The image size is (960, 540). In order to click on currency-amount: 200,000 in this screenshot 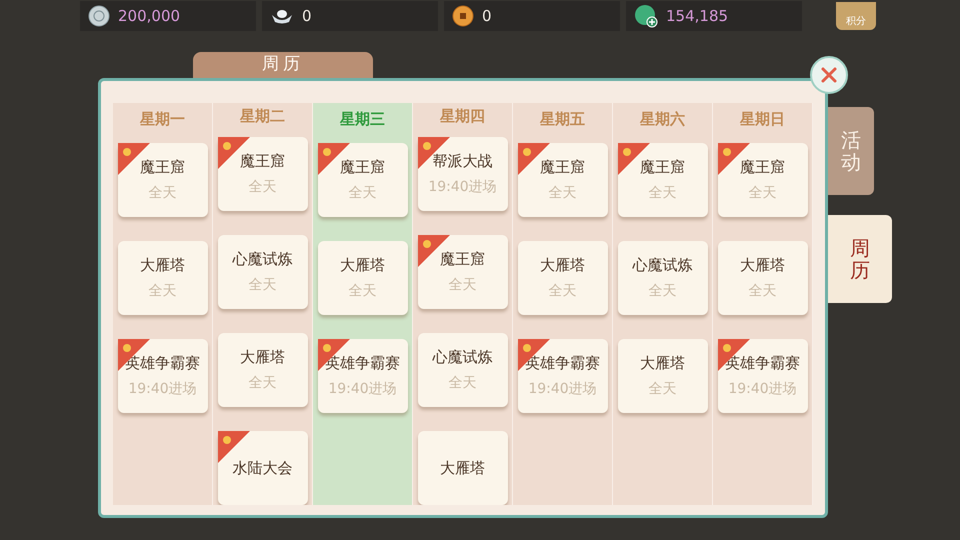, I will do `click(149, 16)`.